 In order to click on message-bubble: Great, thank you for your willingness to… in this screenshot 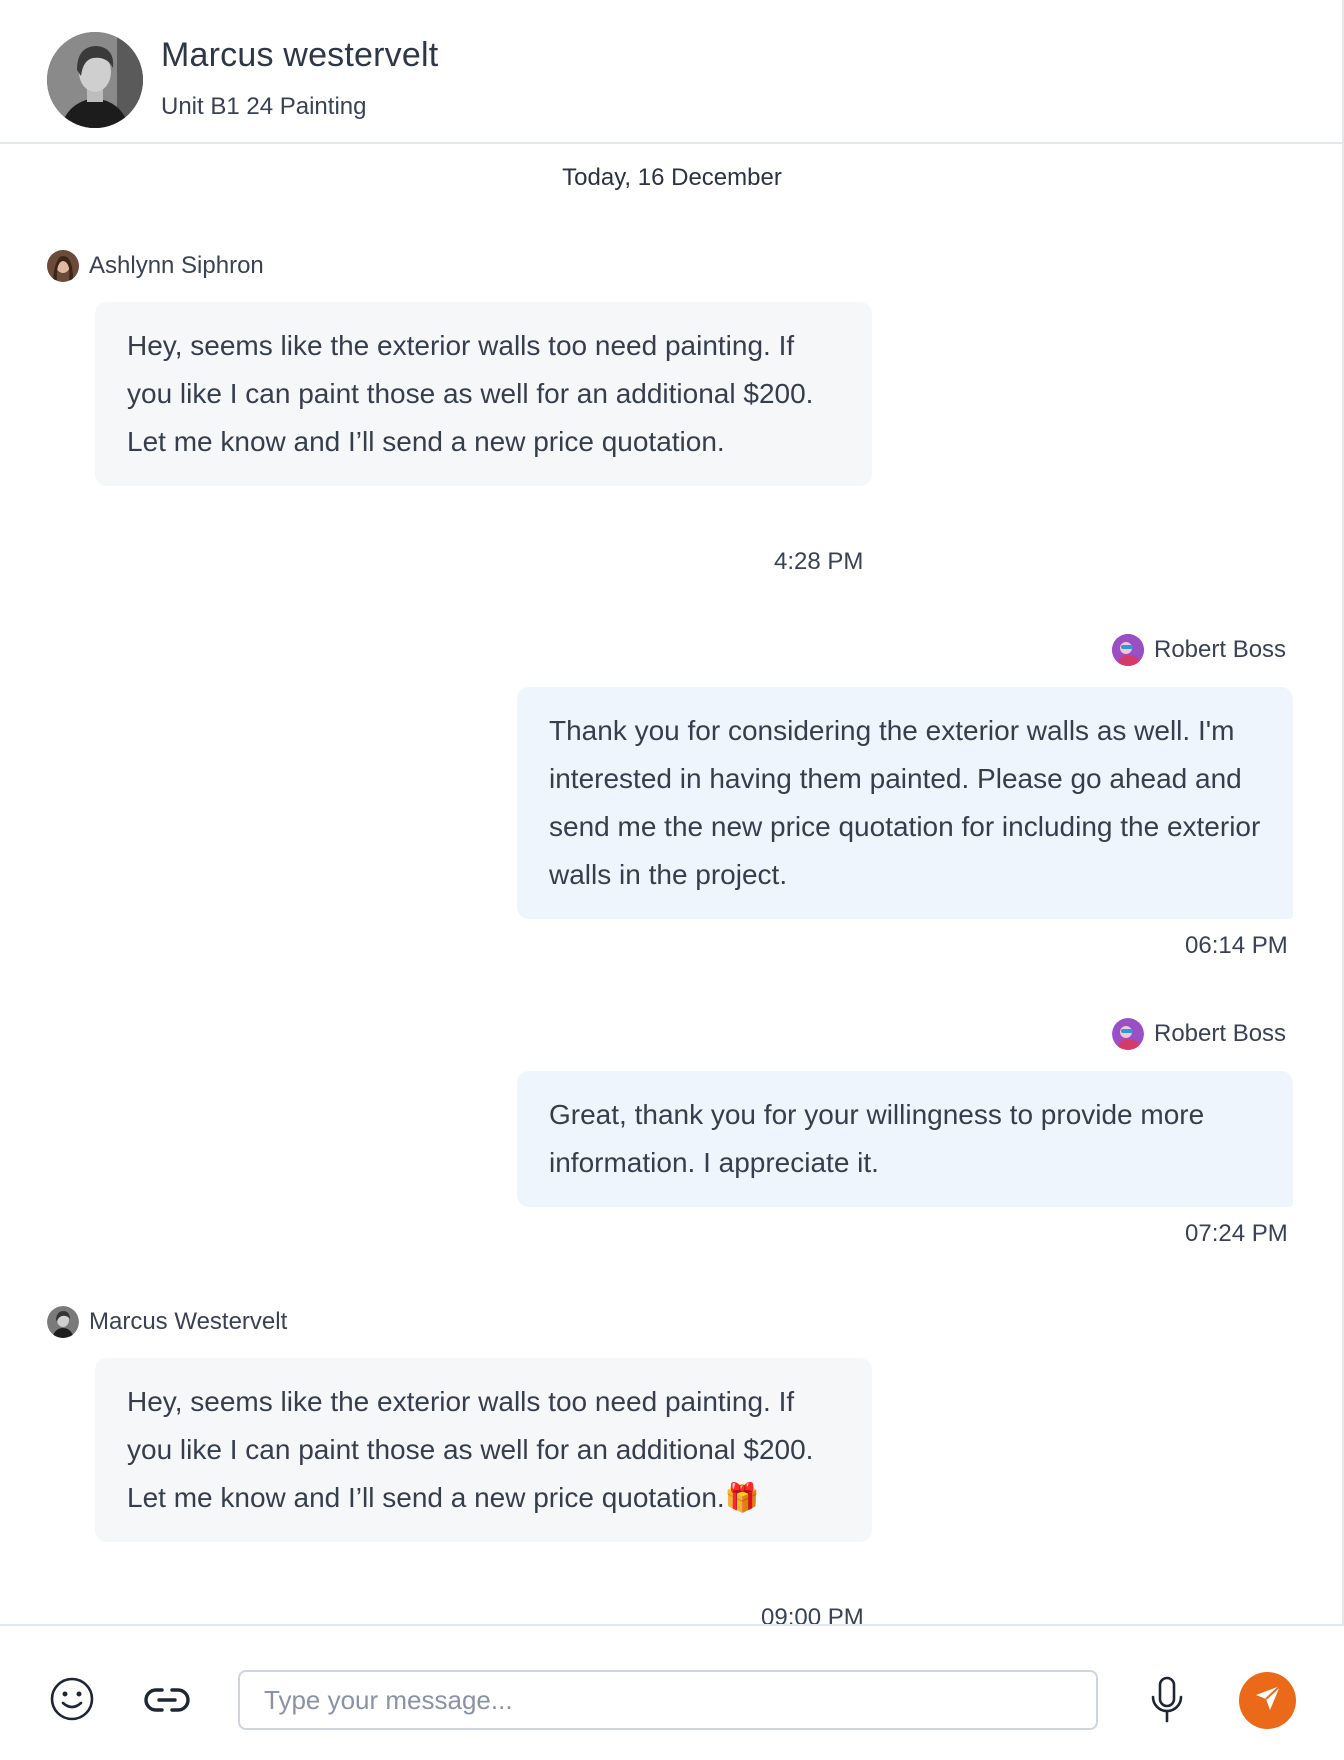, I will do `click(905, 1139)`.